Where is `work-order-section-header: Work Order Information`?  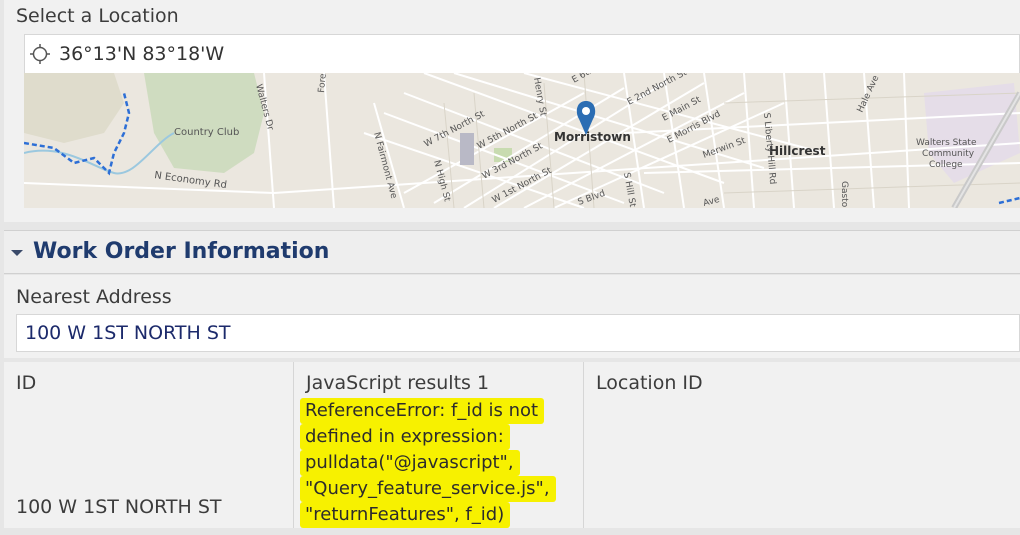 work-order-section-header: Work Order Information is located at coordinates (512, 252).